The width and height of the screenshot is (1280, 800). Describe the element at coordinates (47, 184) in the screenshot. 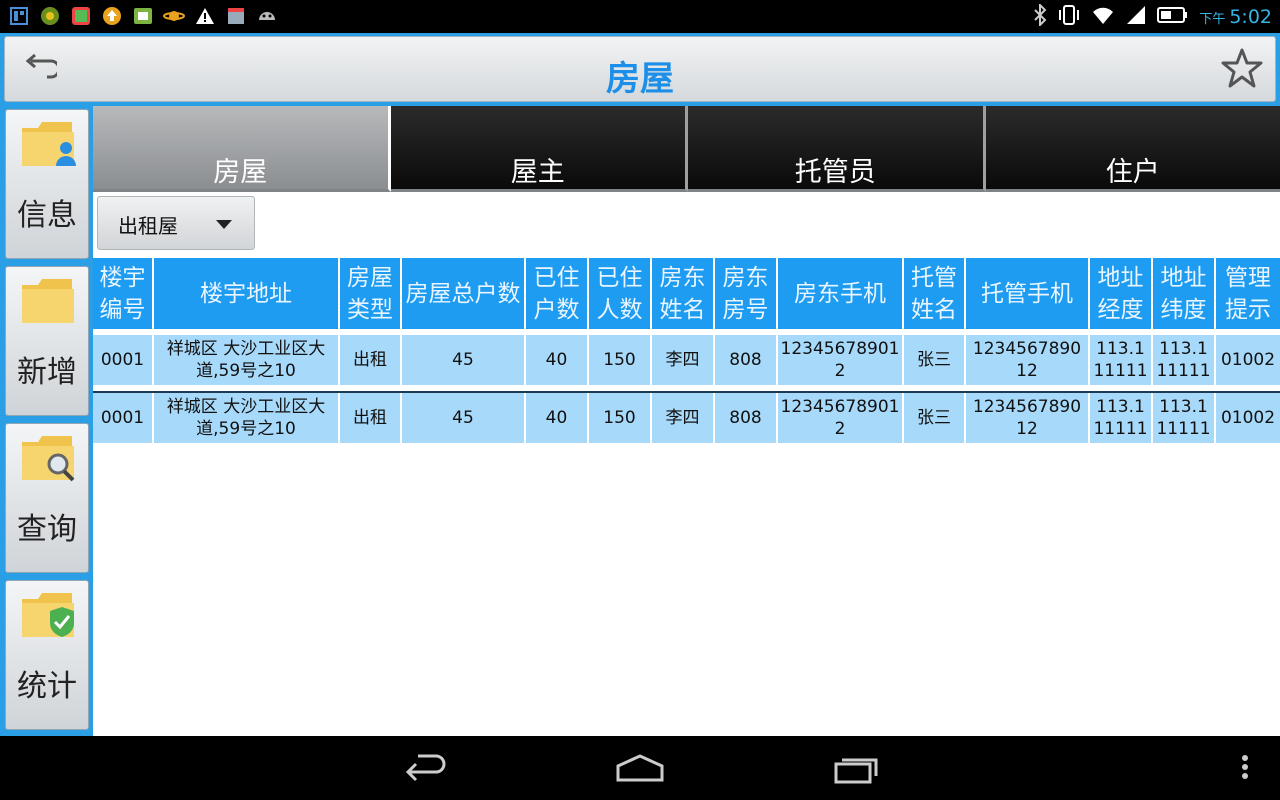

I see `sidebar-item-info: 信息` at that location.